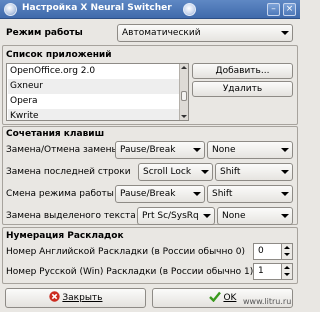  What do you see at coordinates (60, 194) in the screenshot?
I see `hotkey-label-mode: Смена режима работы` at bounding box center [60, 194].